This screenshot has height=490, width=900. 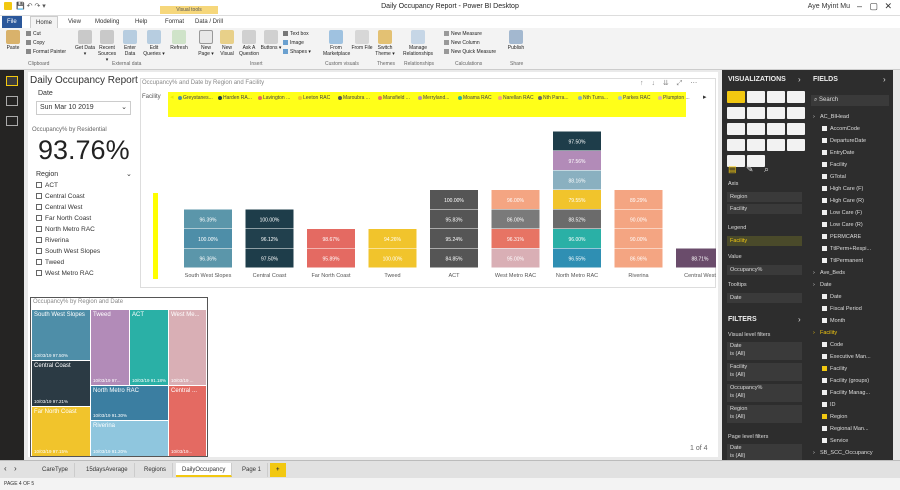 I want to click on fields-collapse-chevron-icon: ›, so click(x=884, y=79).